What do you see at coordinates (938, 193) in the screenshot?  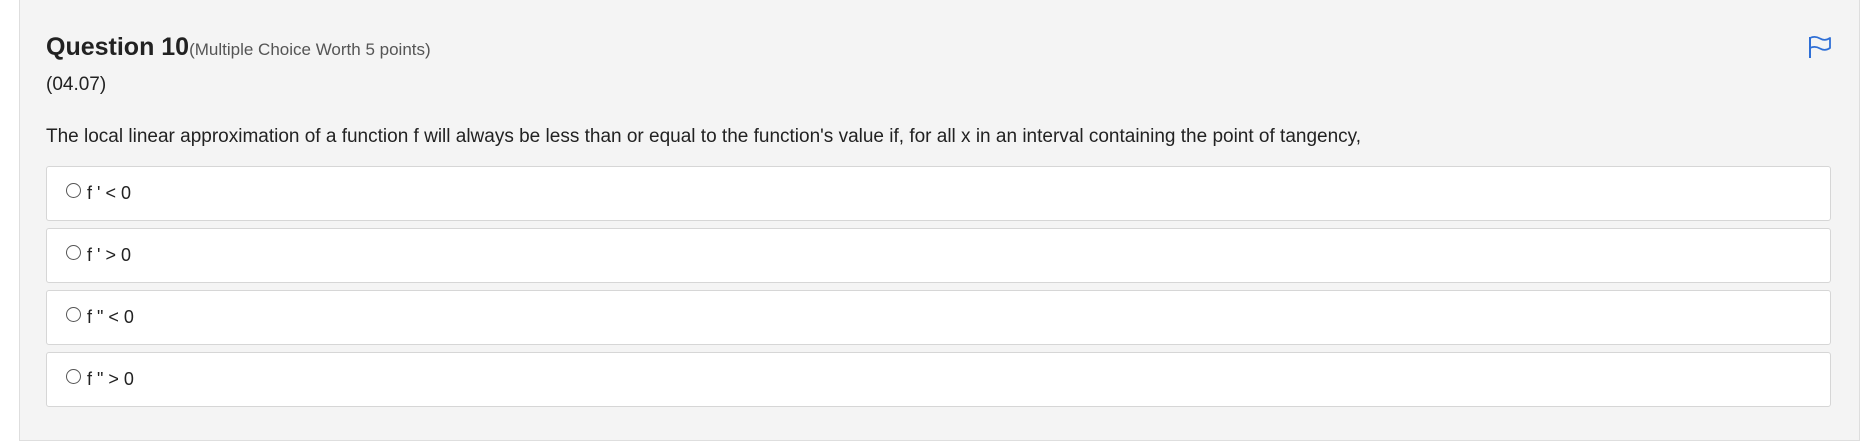 I see `answer-choice: f ' < 0` at bounding box center [938, 193].